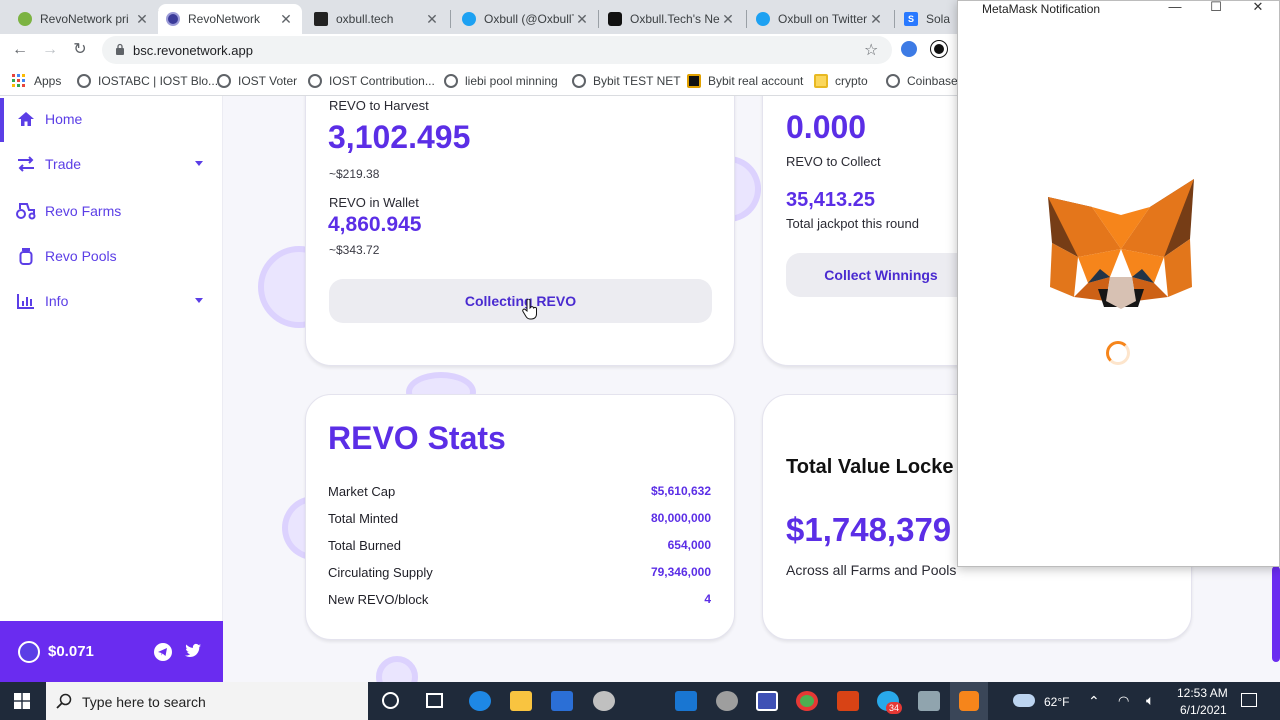 Image resolution: width=1280 pixels, height=720 pixels. I want to click on reload-icon: ↻, so click(80, 50).